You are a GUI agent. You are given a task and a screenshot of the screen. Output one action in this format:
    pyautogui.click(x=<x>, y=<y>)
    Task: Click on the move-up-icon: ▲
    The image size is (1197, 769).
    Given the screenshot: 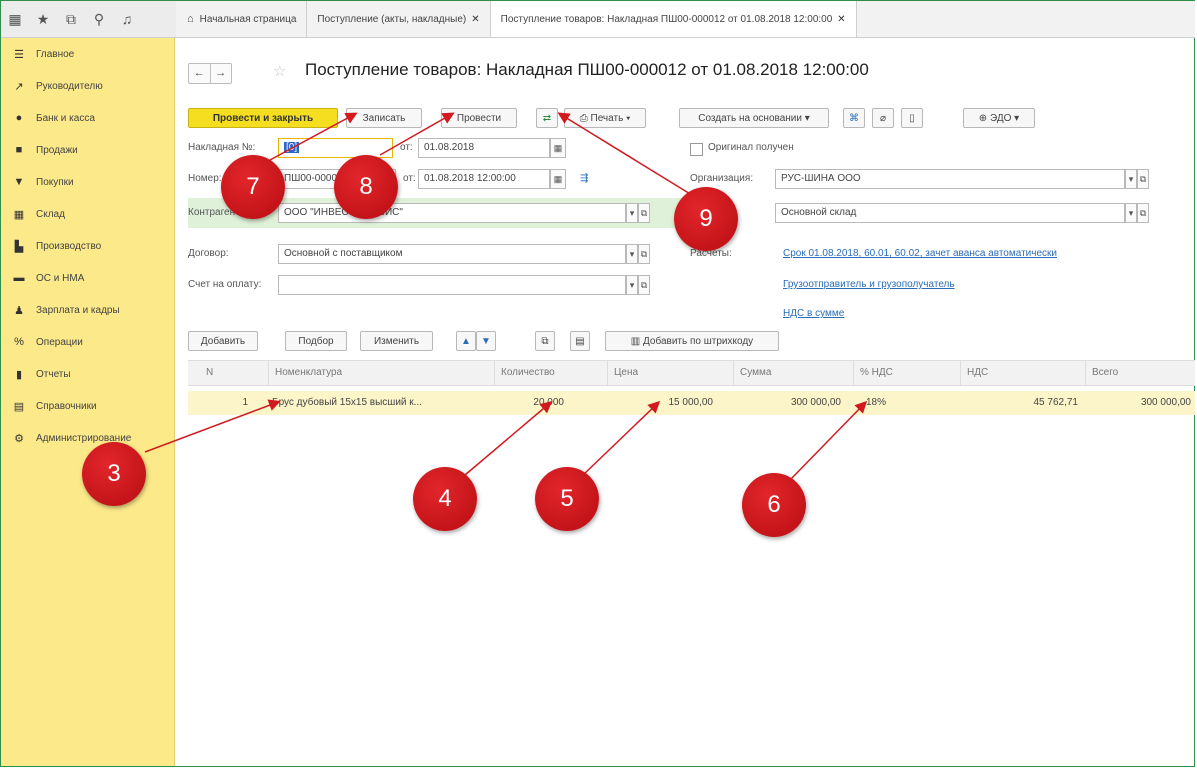 What is the action you would take?
    pyautogui.click(x=466, y=341)
    